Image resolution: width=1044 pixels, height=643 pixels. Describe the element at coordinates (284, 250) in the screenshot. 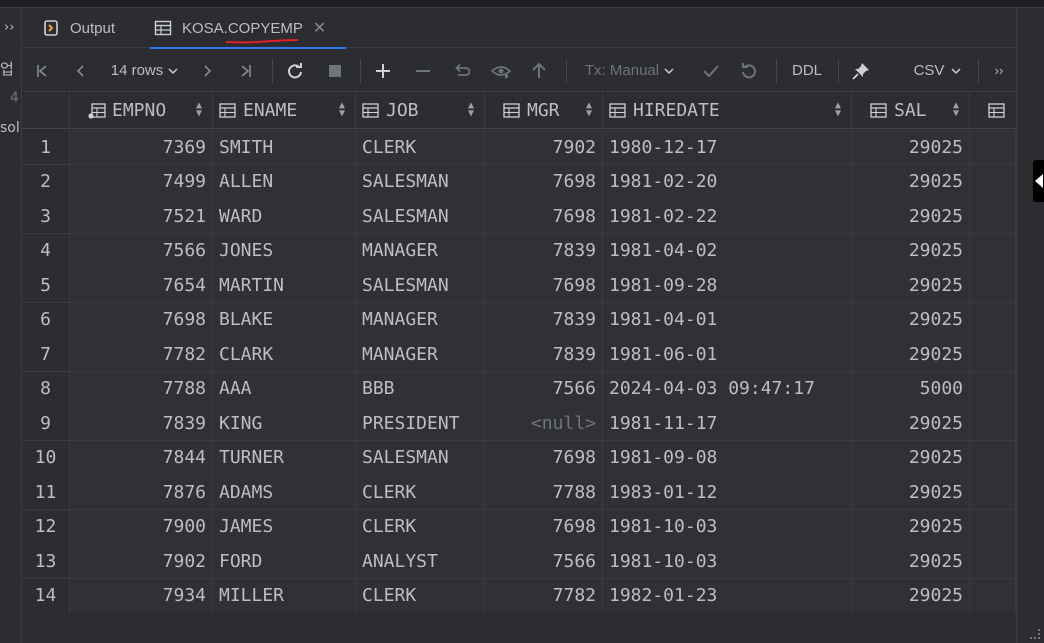

I see `cell-ename: JONES` at that location.